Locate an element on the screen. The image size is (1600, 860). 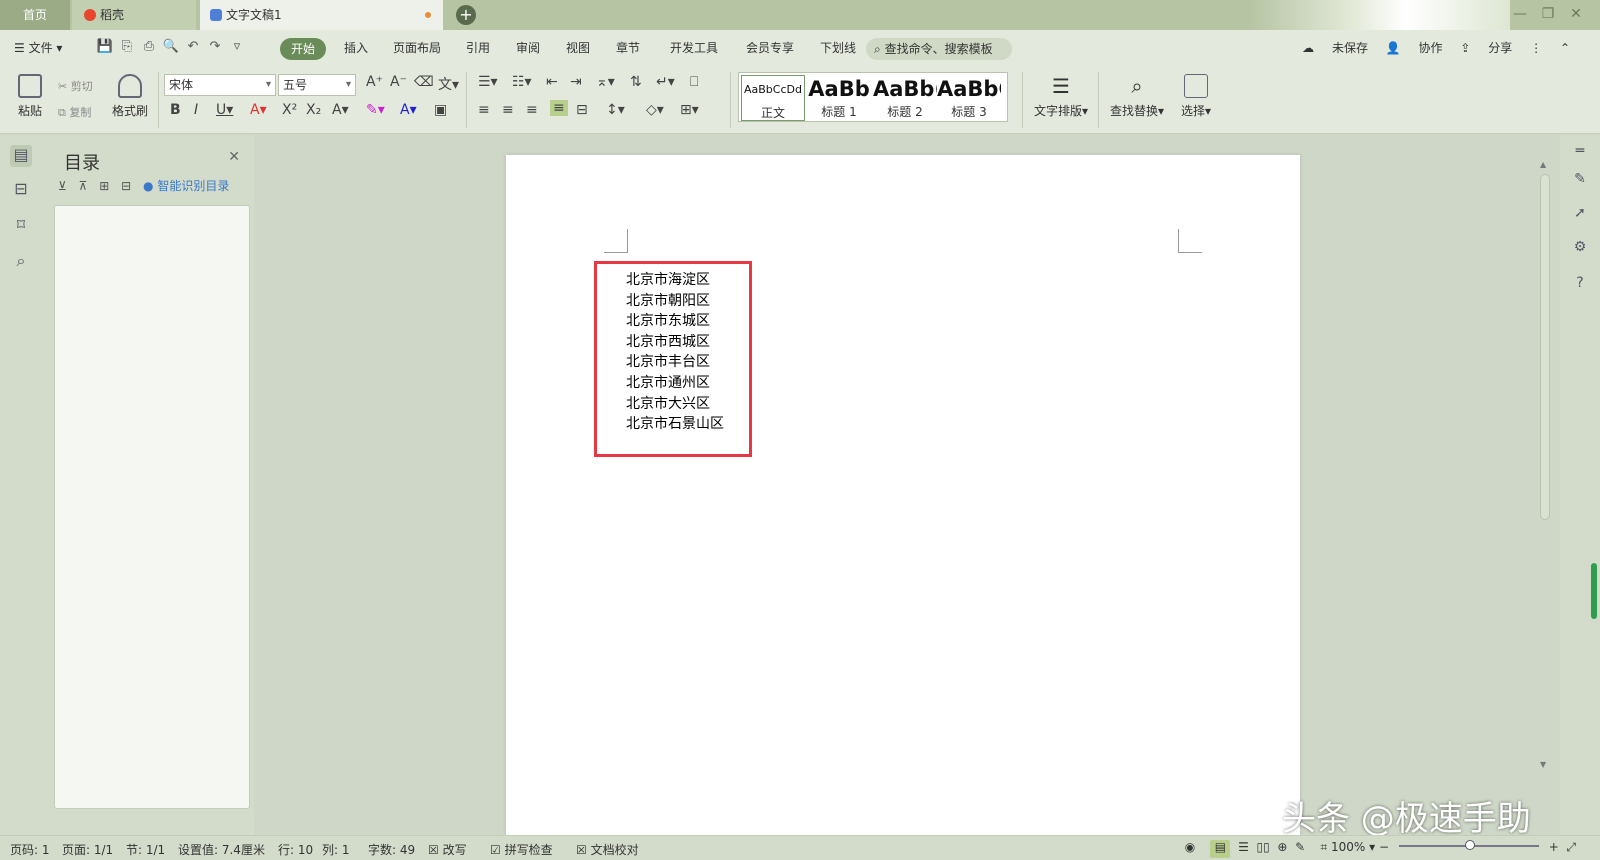
collapse-ribbon-icon: ⌃ is located at coordinates (1565, 48).